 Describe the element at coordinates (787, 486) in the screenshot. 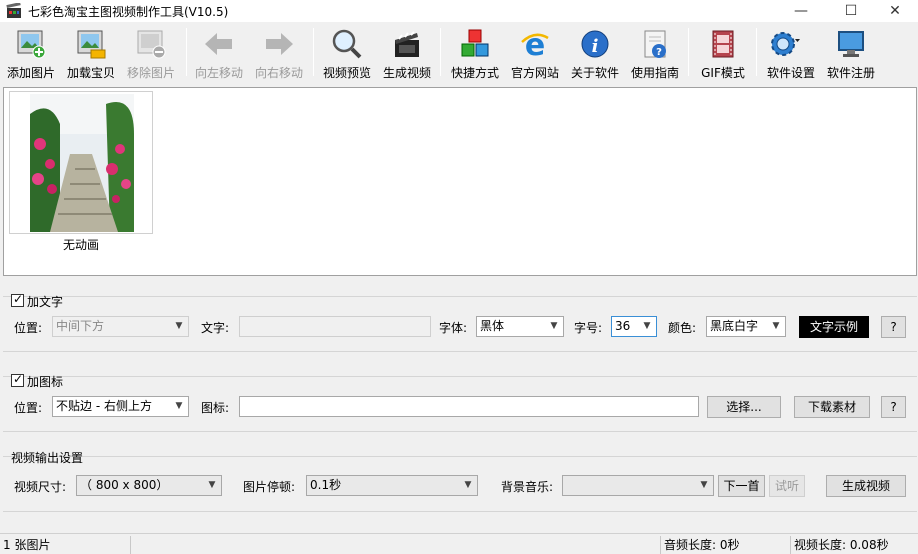

I see `listen-button: 试听` at that location.